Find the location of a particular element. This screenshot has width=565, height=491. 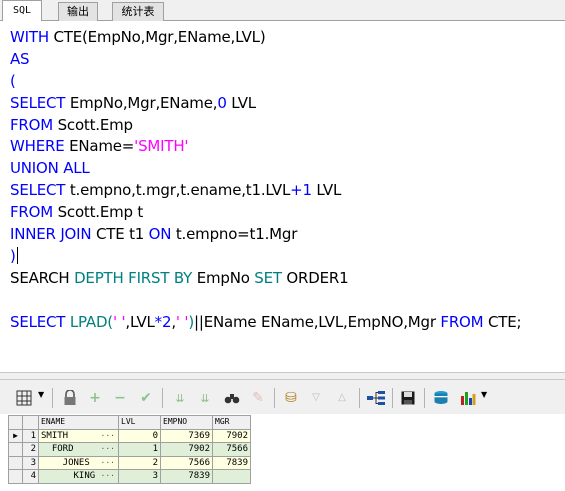

code-line: SELECT EmpNo,Mgr,EName,0 LVL is located at coordinates (265, 104).